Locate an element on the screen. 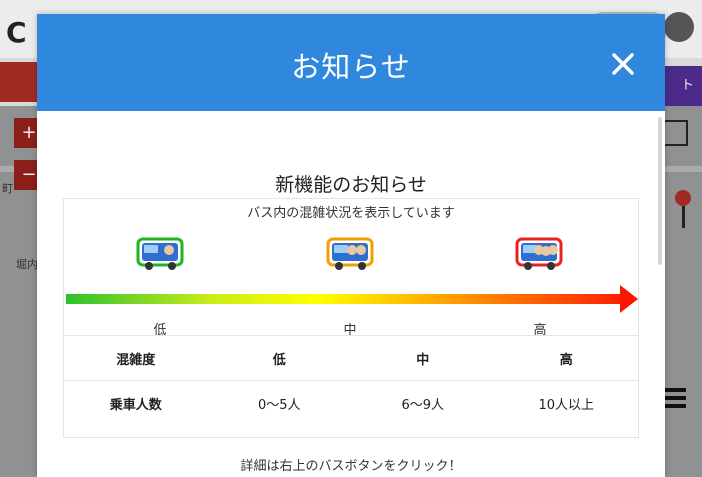  app-logo: C is located at coordinates (16, 32).